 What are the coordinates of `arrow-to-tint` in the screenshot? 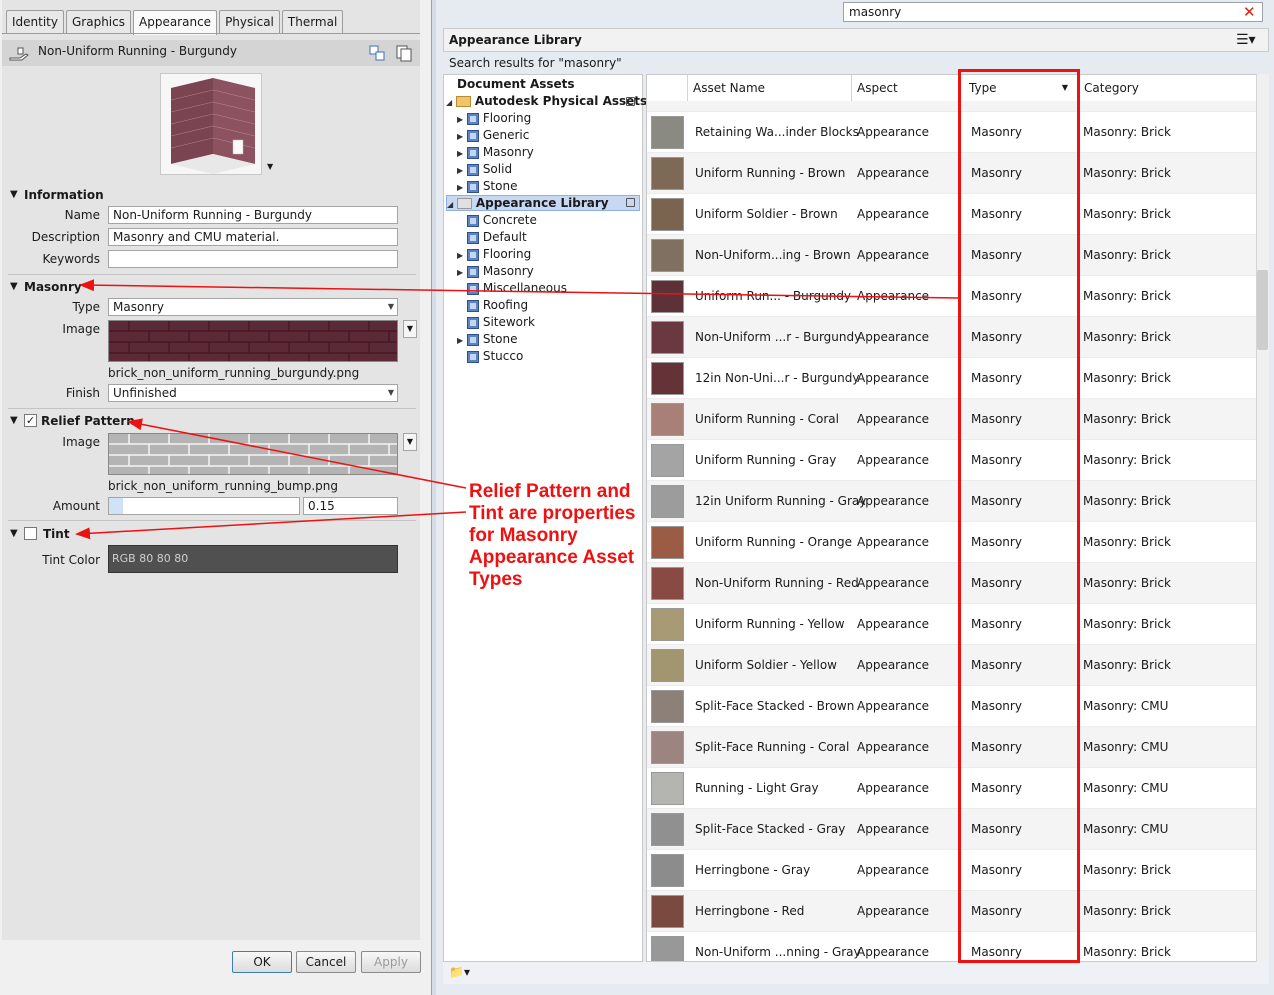 It's located at (271, 525).